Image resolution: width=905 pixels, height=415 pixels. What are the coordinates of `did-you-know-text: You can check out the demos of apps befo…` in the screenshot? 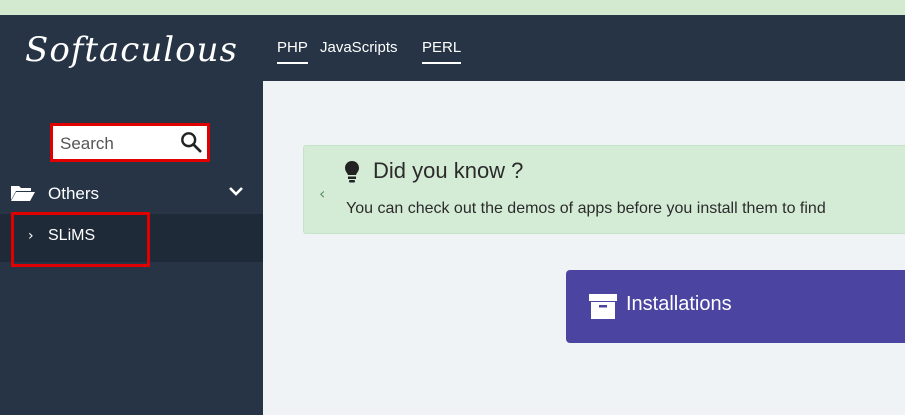 It's located at (586, 208).